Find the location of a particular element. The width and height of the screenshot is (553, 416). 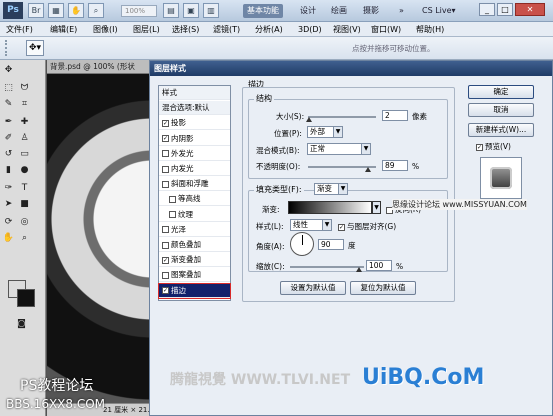

maximize-button: □ is located at coordinates (505, 9).